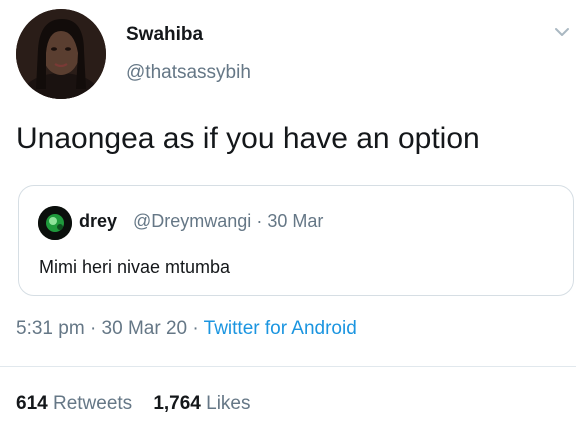 The image size is (576, 435). Describe the element at coordinates (92, 403) in the screenshot. I see `retweets-label: Retweets` at that location.